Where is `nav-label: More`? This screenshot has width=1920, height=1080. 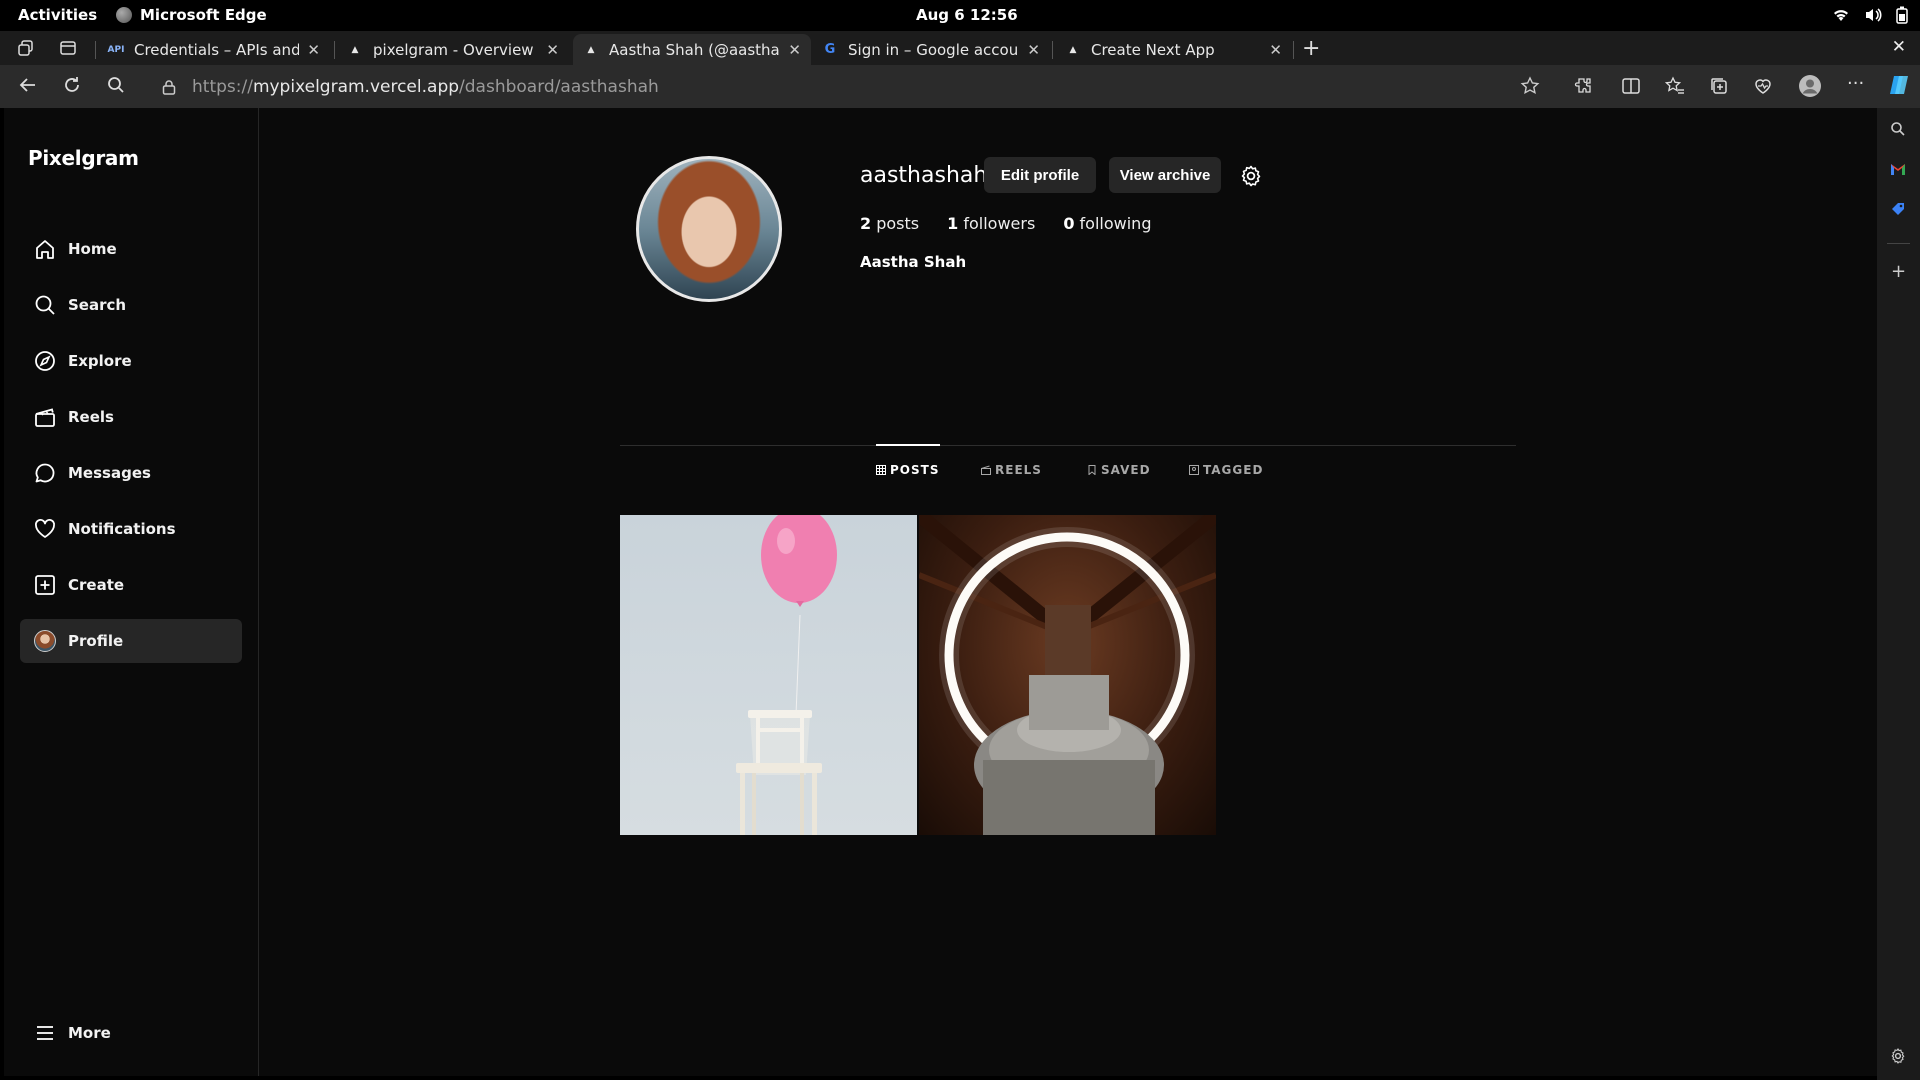
nav-label: More is located at coordinates (89, 1033).